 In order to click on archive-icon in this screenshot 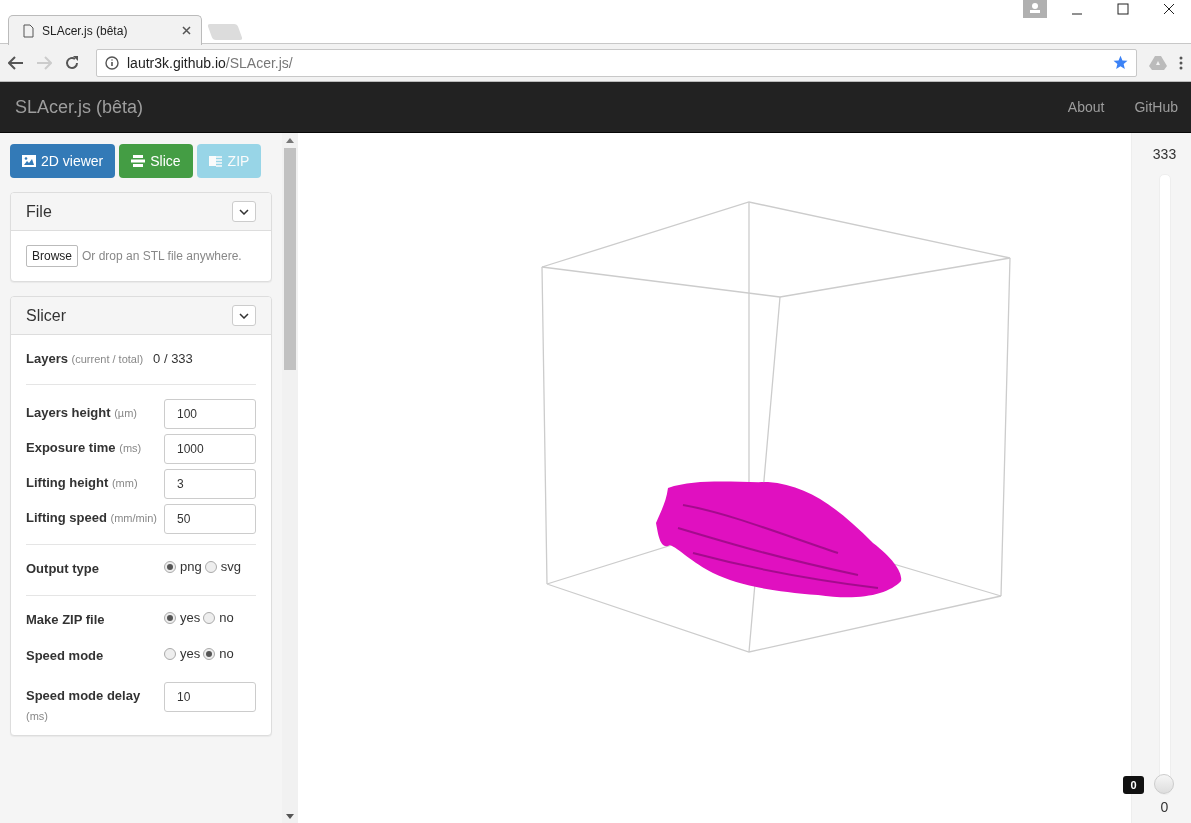, I will do `click(215, 161)`.